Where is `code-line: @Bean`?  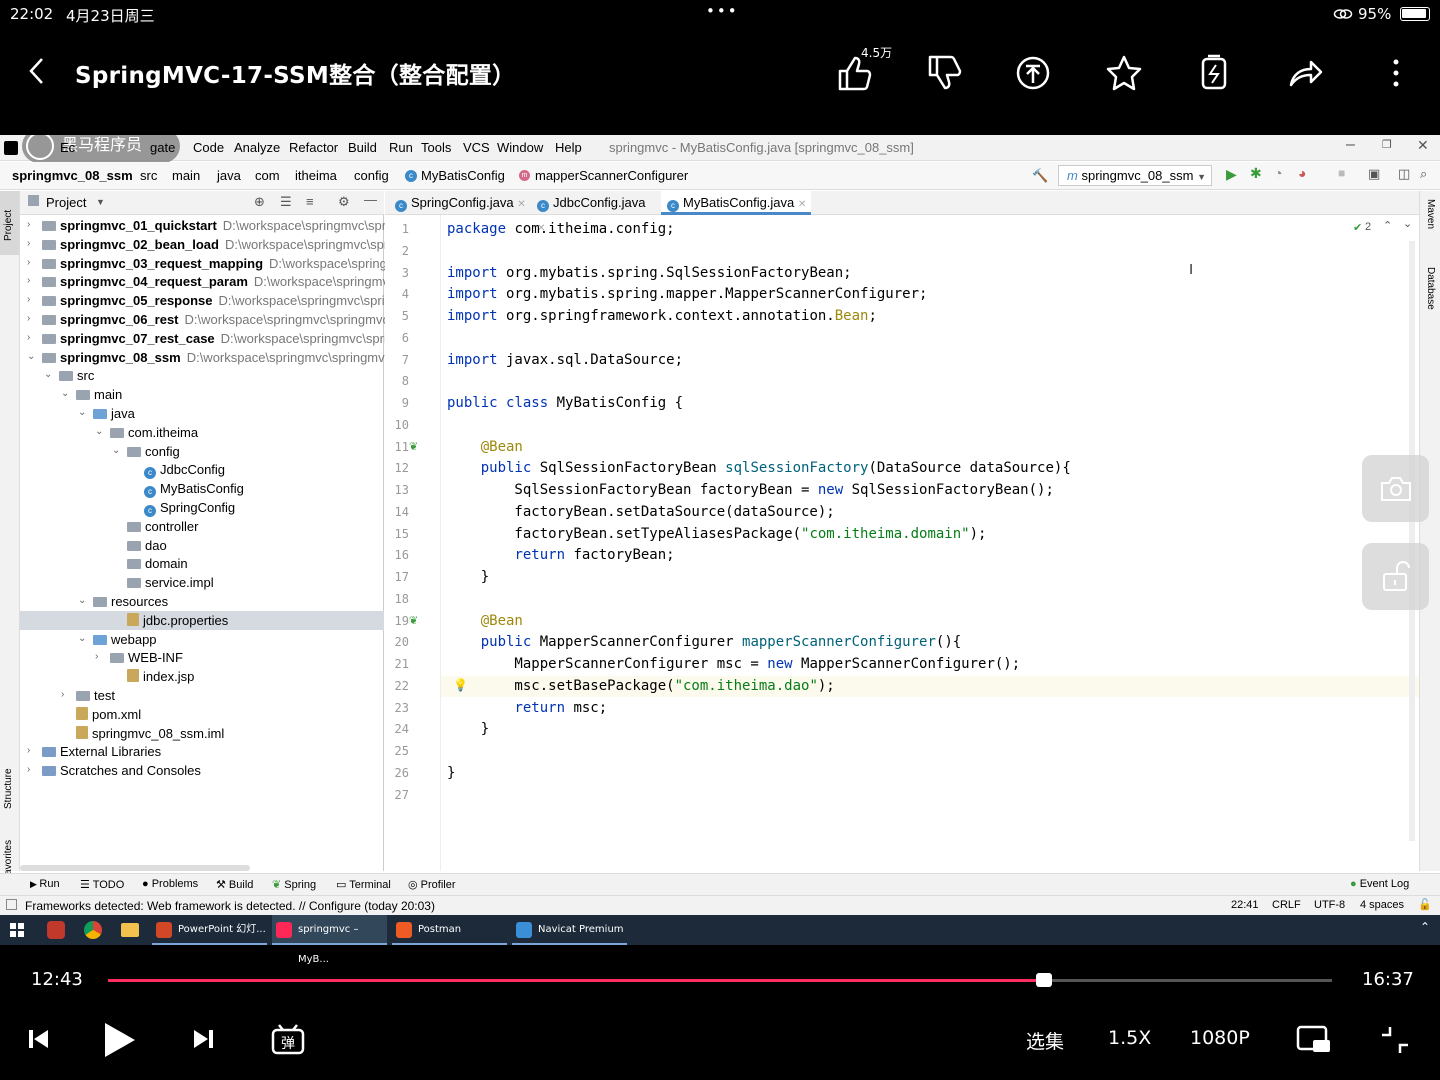
code-line: @Bean is located at coordinates (485, 621).